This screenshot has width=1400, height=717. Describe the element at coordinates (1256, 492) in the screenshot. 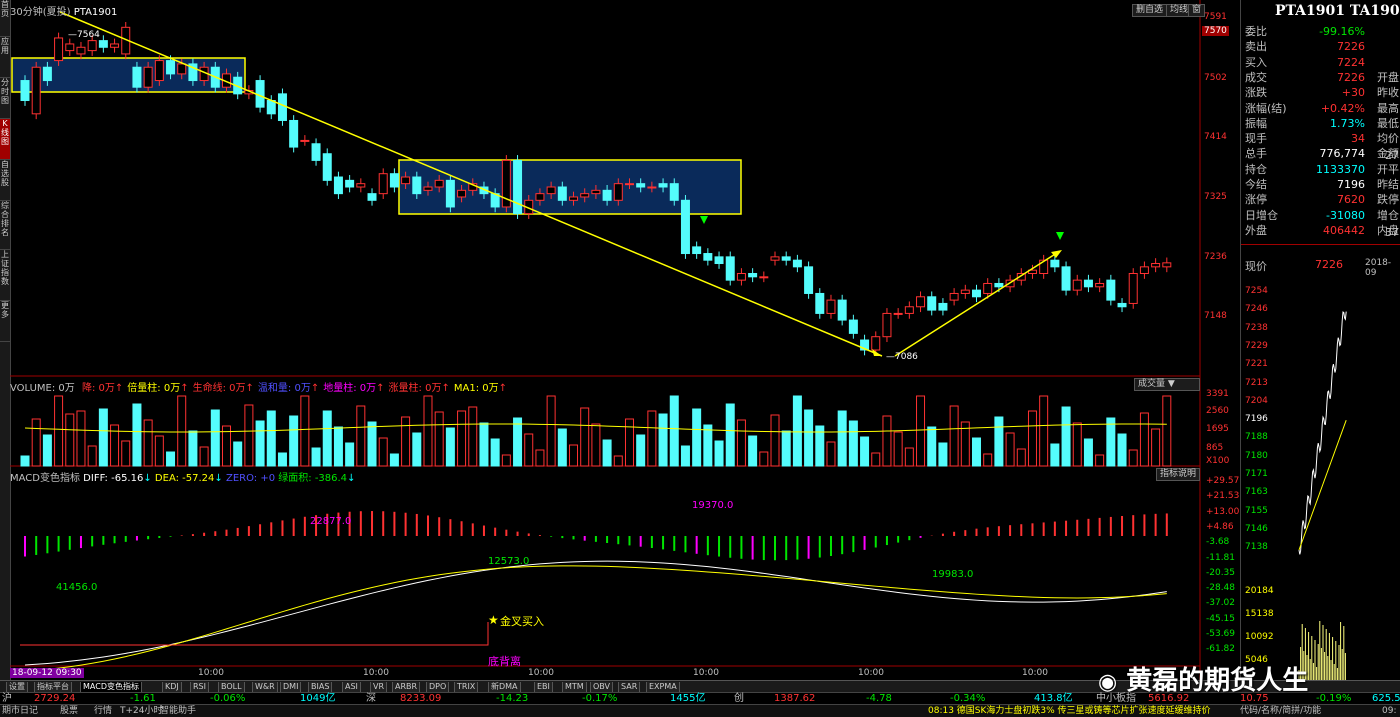

I see `mini-price-tick: 7163` at that location.